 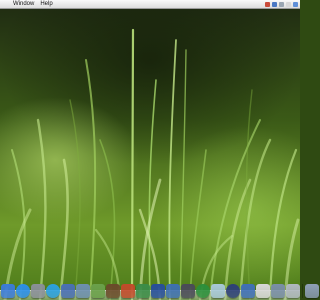 What do you see at coordinates (23, 291) in the screenshot?
I see `safari-icon` at bounding box center [23, 291].